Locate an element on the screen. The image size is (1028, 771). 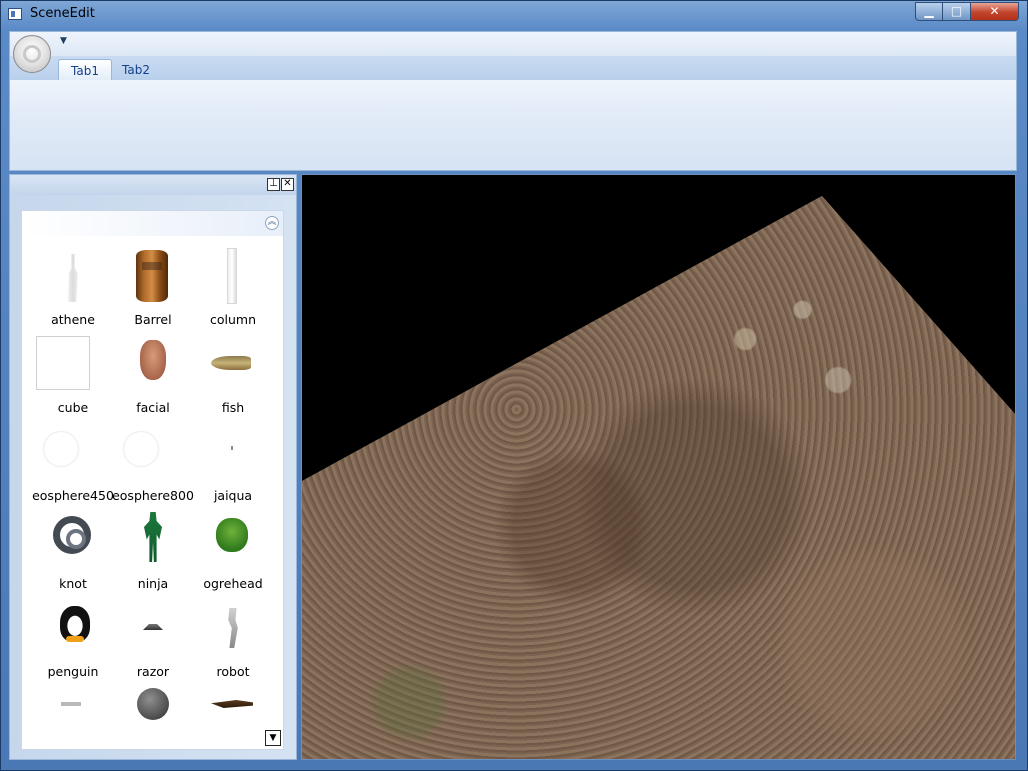
eosphere450-thumbnail is located at coordinates (61, 449).